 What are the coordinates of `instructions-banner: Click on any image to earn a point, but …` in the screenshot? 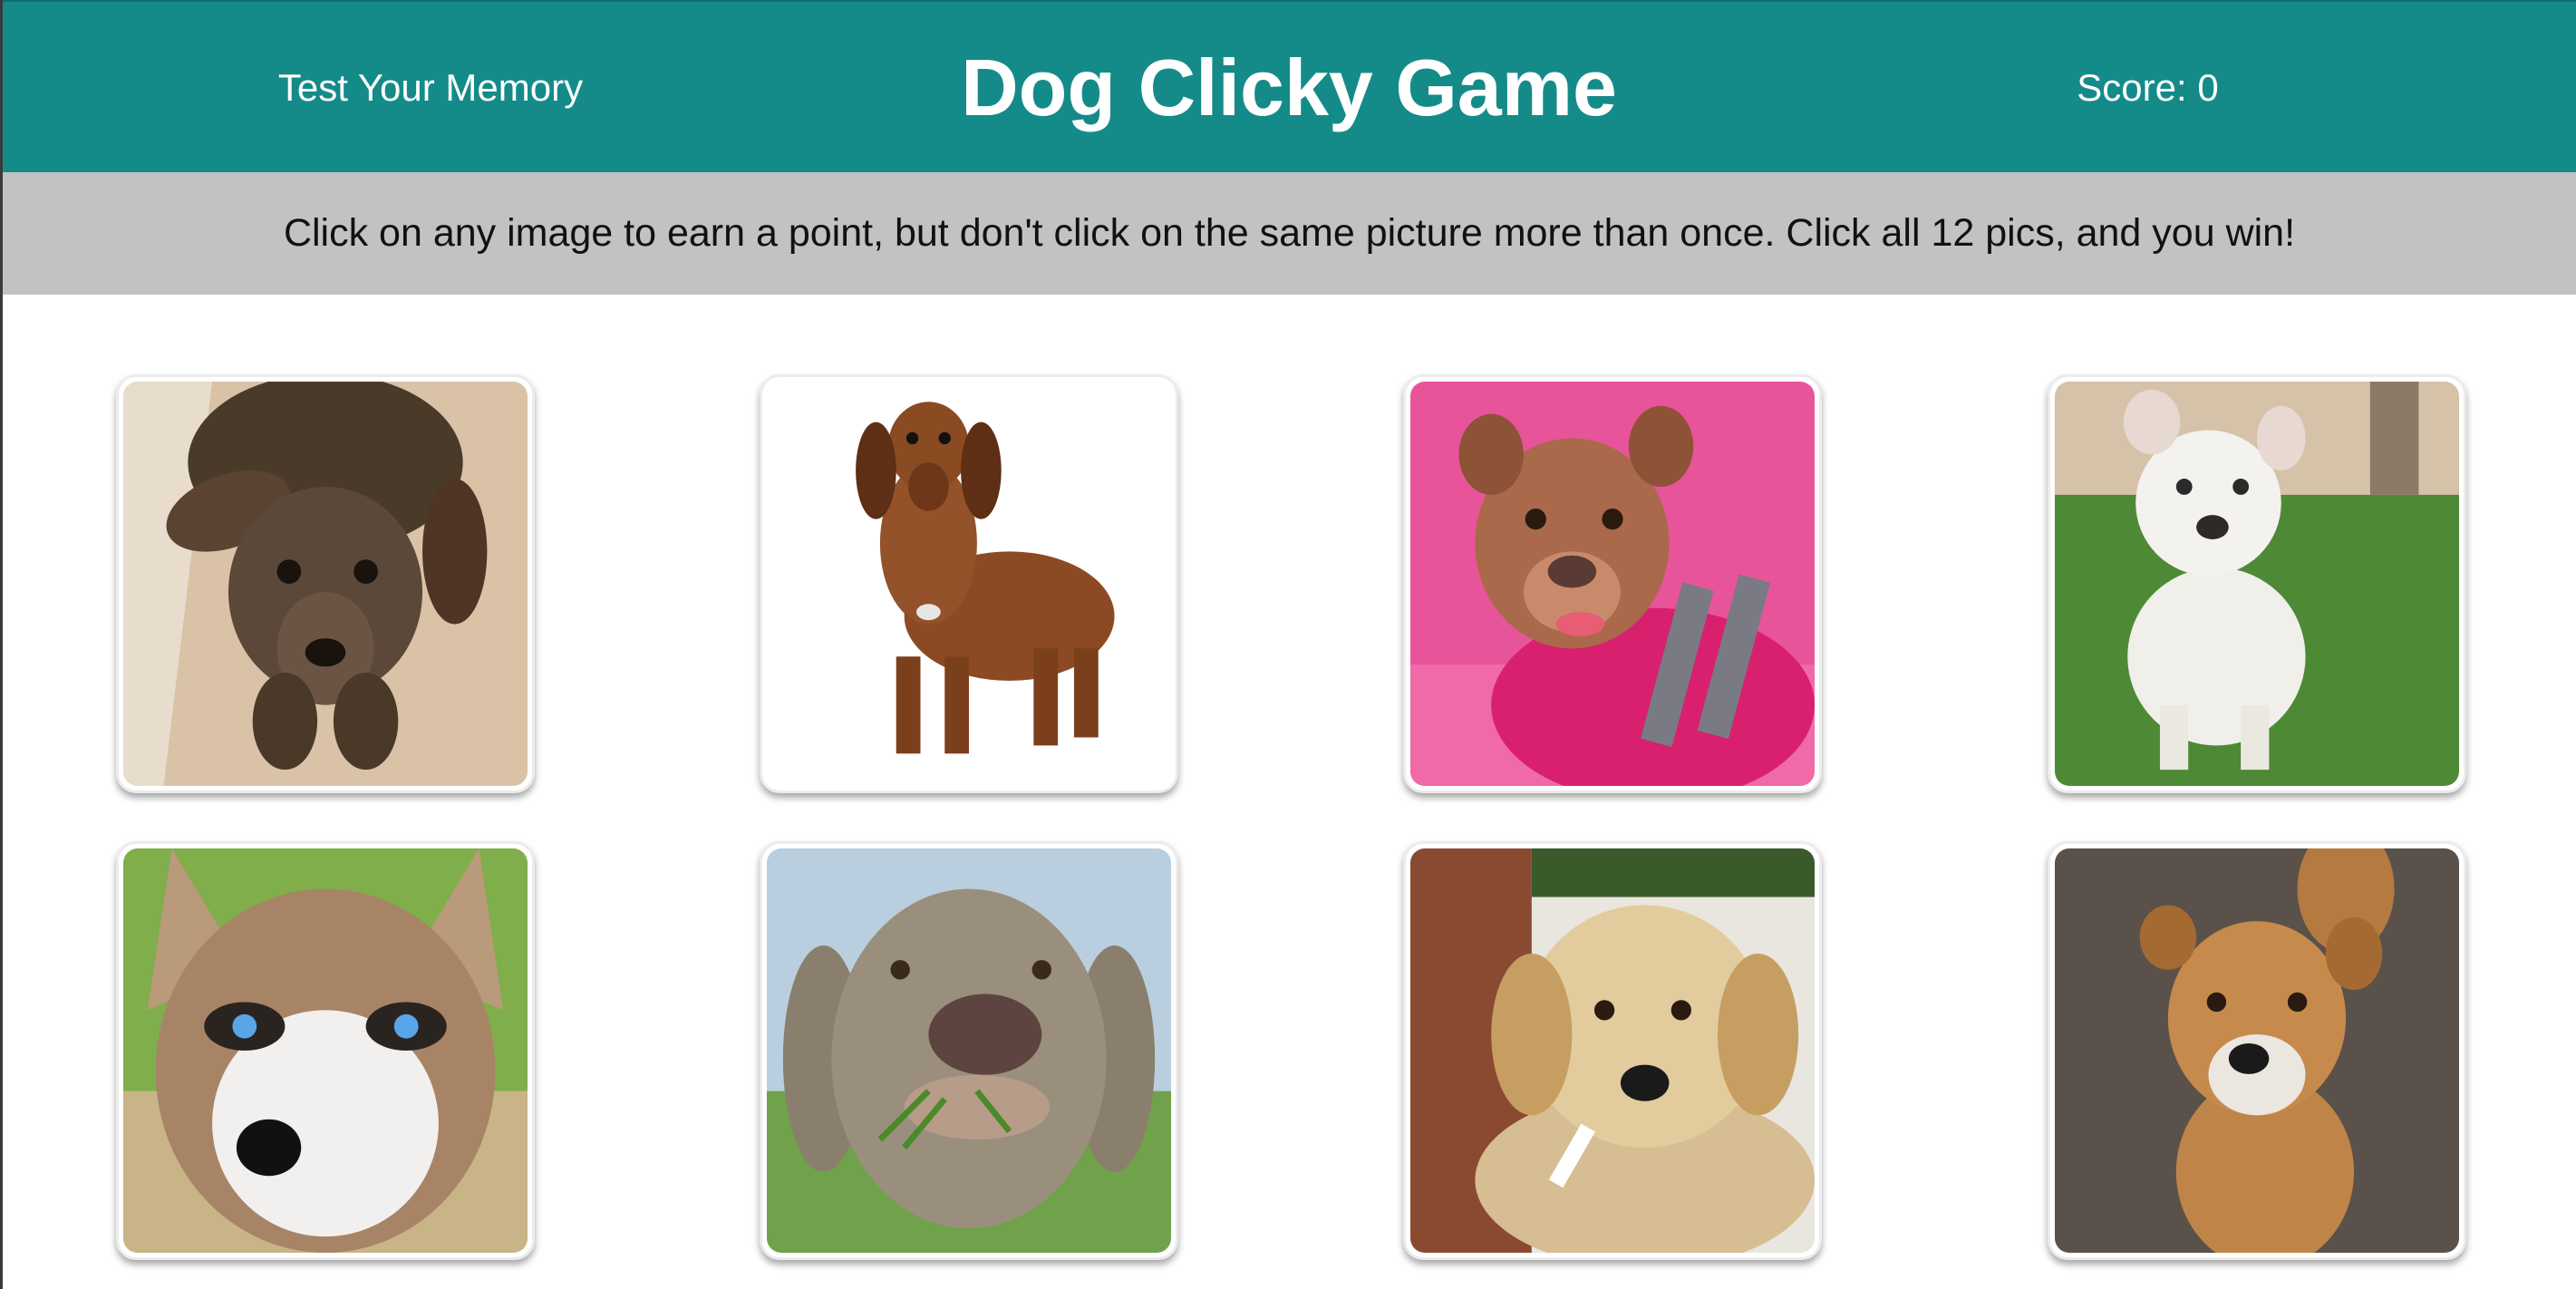 It's located at (1289, 233).